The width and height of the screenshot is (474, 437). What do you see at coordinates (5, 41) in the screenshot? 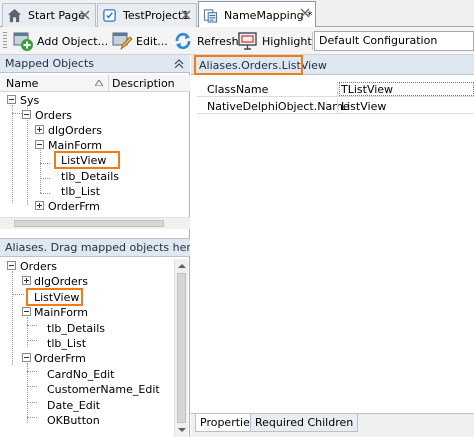
I see `toolbar-grip` at bounding box center [5, 41].